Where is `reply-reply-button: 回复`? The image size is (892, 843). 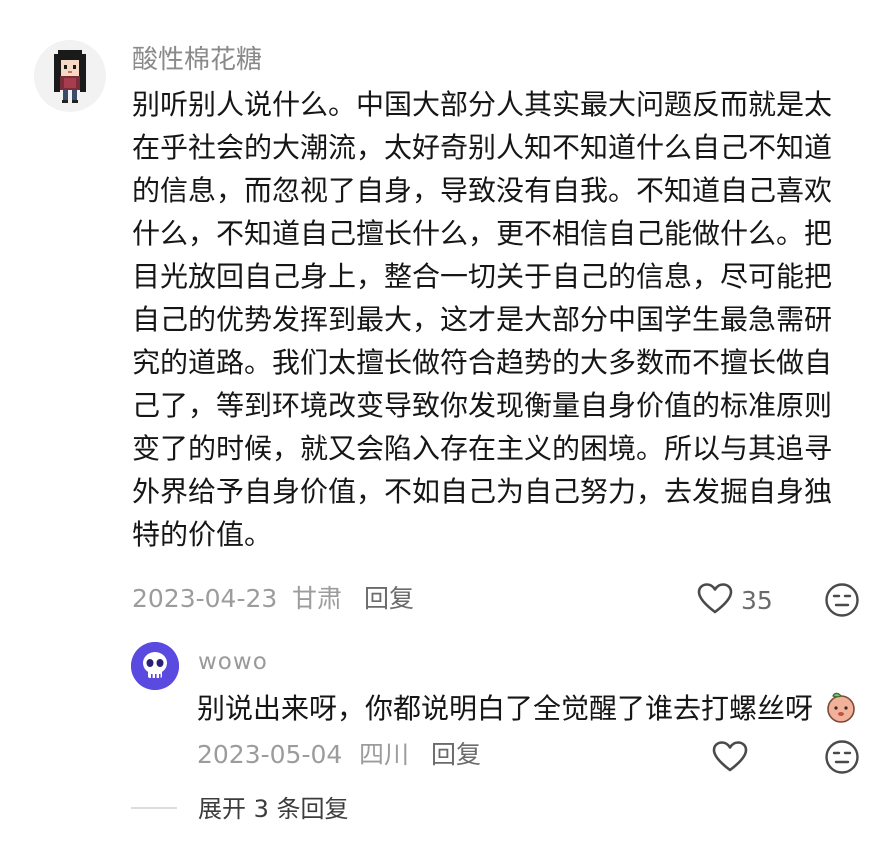 reply-reply-button: 回复 is located at coordinates (456, 755).